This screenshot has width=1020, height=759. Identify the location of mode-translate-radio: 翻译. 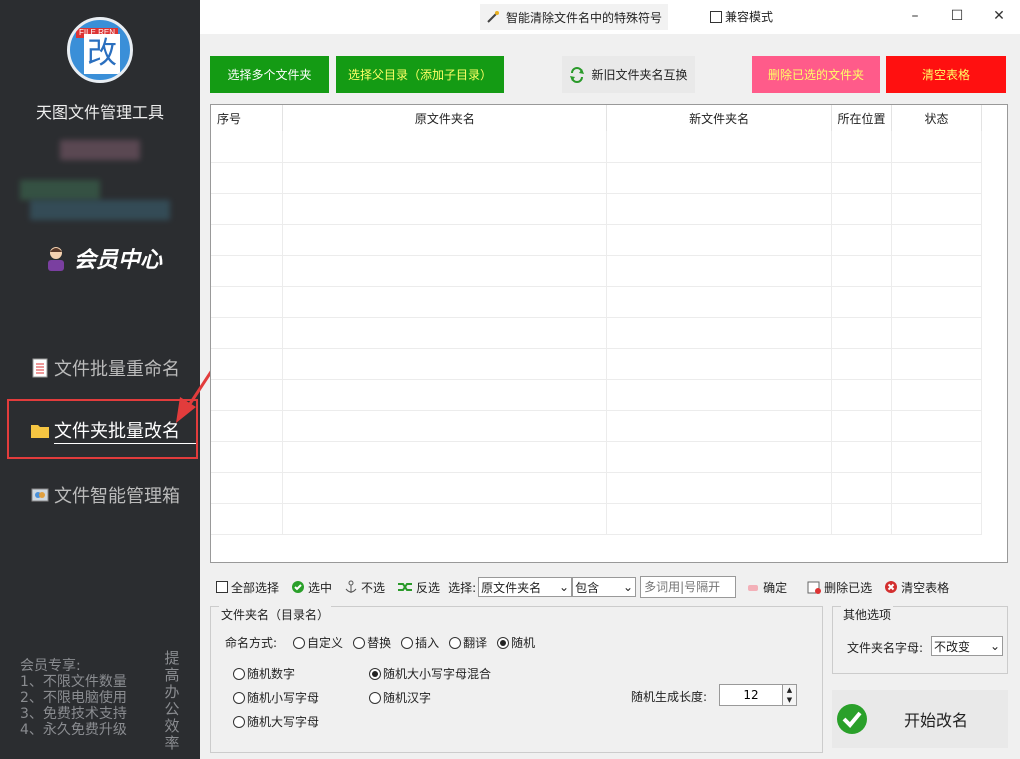
(468, 642).